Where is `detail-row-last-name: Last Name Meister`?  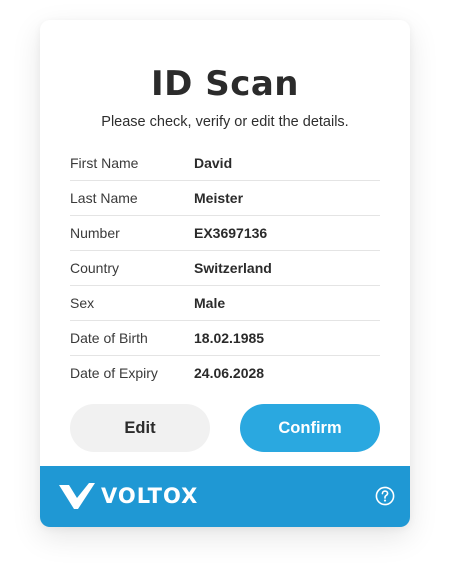 detail-row-last-name: Last Name Meister is located at coordinates (225, 198).